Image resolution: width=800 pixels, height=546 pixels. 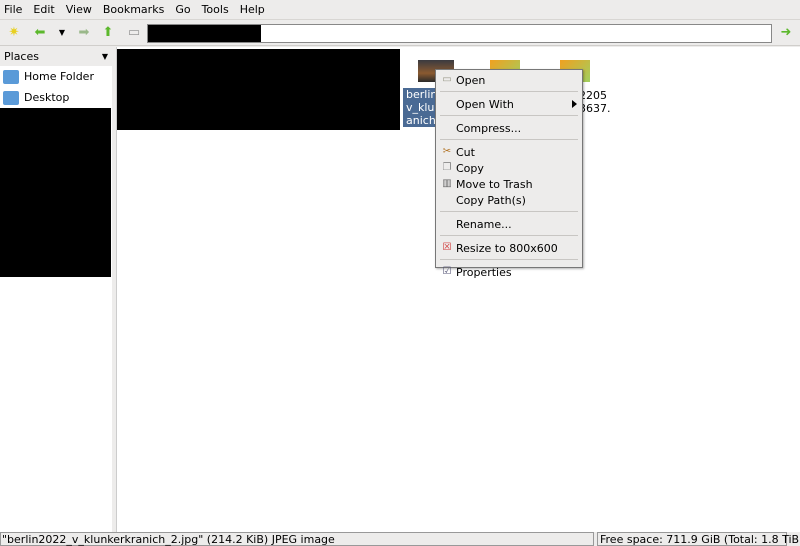 I want to click on menu-bookmarks: Bookmarks, so click(x=133, y=9).